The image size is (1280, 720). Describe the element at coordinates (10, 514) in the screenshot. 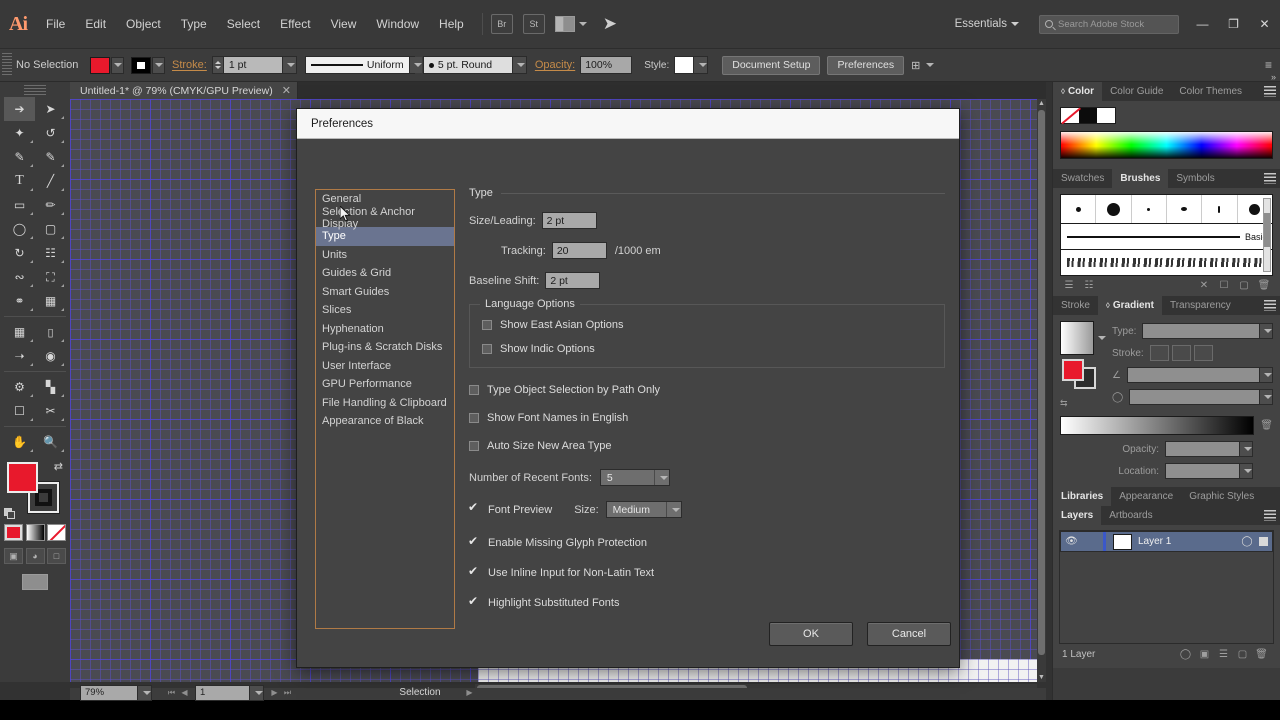

I see `default-fill-stroke-icon` at that location.